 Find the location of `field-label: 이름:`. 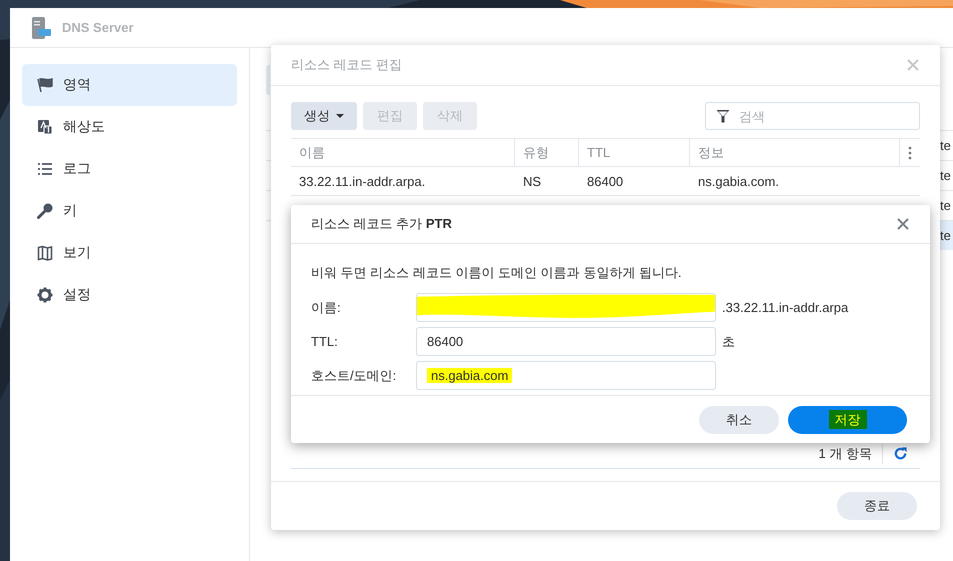

field-label: 이름: is located at coordinates (326, 307).